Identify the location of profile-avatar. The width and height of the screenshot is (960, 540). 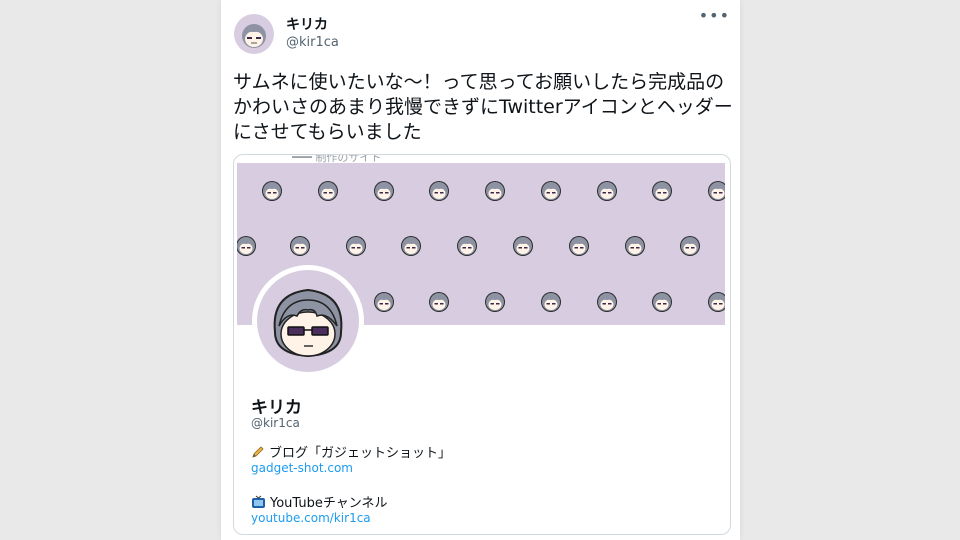
(308, 321).